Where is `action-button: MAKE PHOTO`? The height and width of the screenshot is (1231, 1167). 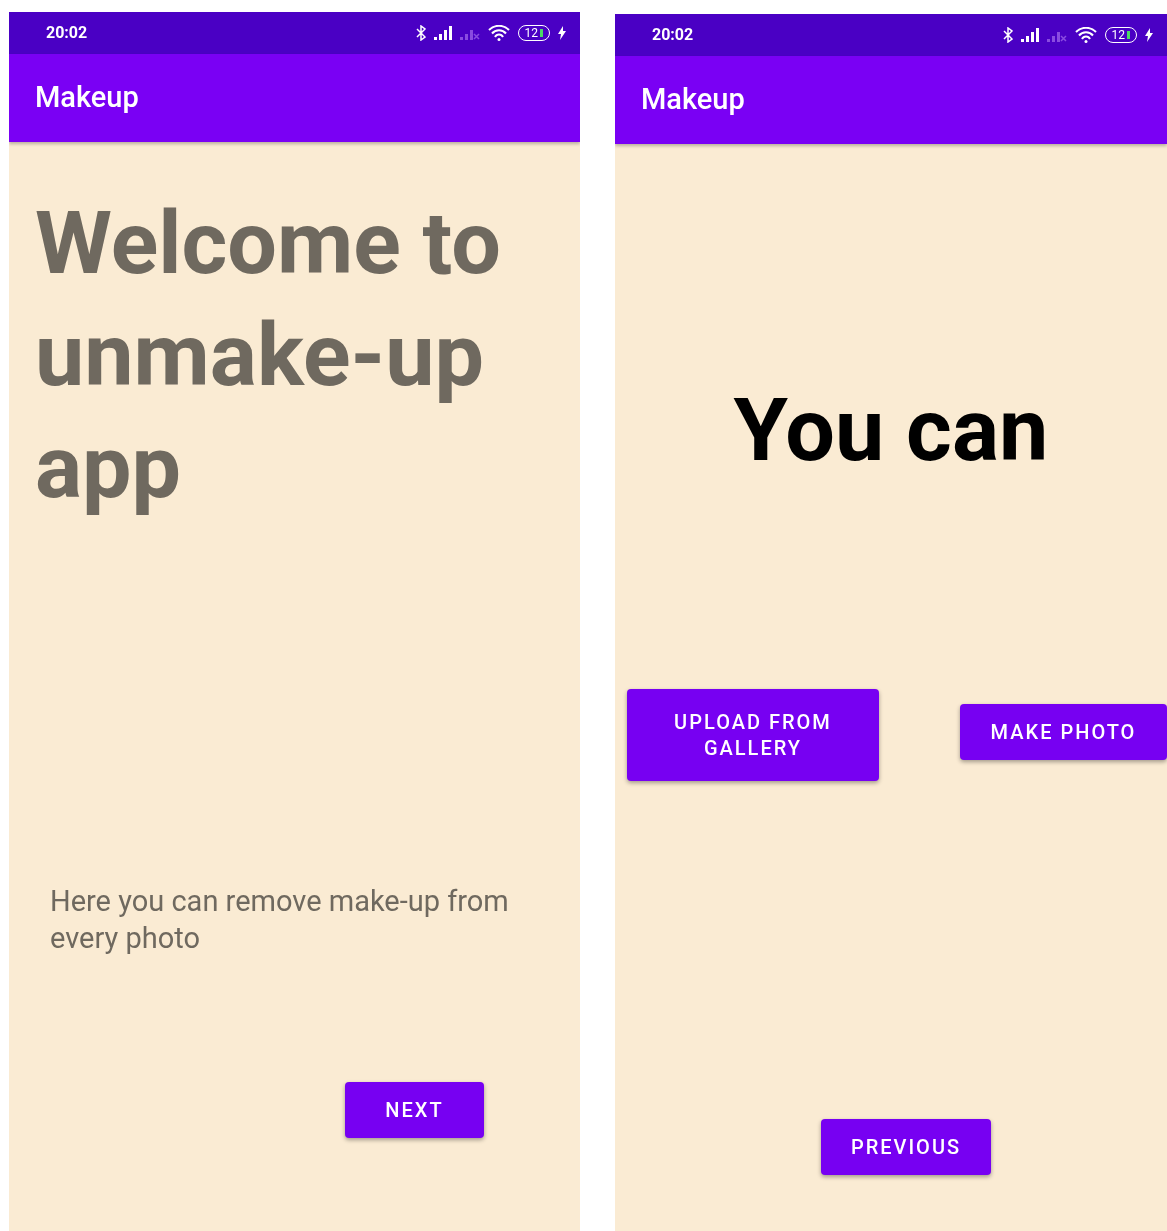 action-button: MAKE PHOTO is located at coordinates (1063, 732).